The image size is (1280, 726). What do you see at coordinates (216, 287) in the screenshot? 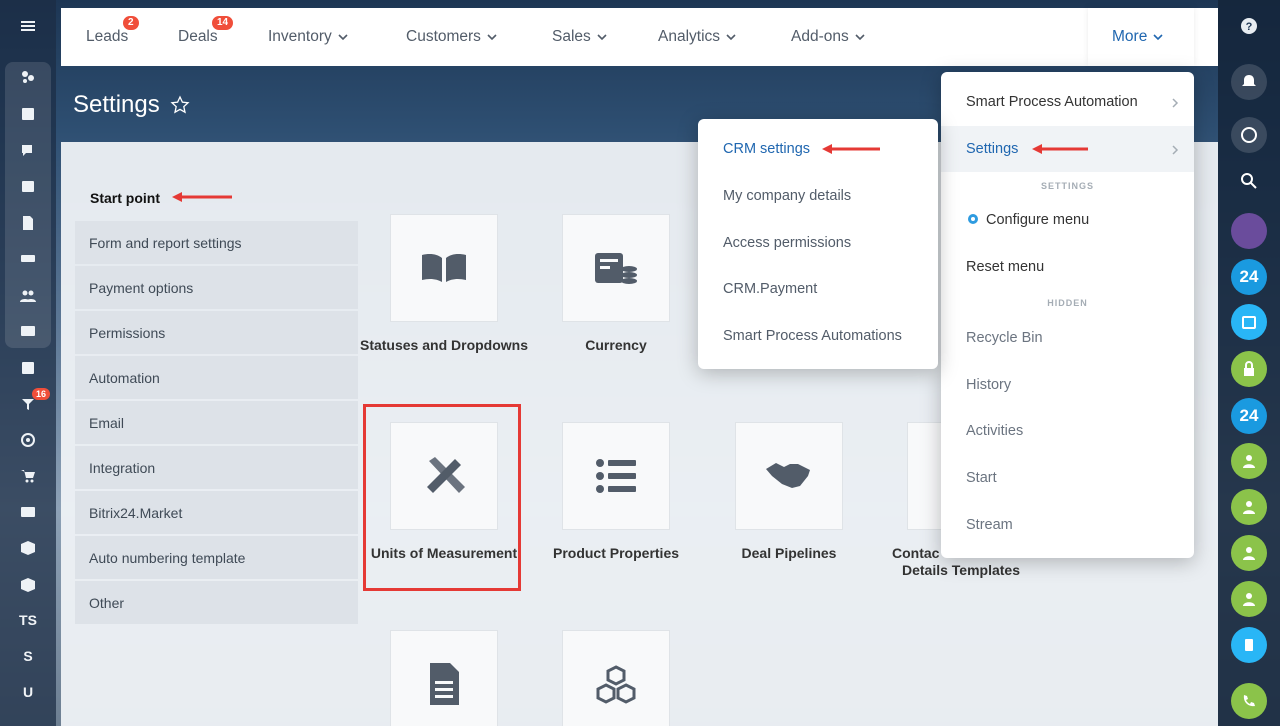
I see `side-item-payment-options: Payment options` at bounding box center [216, 287].